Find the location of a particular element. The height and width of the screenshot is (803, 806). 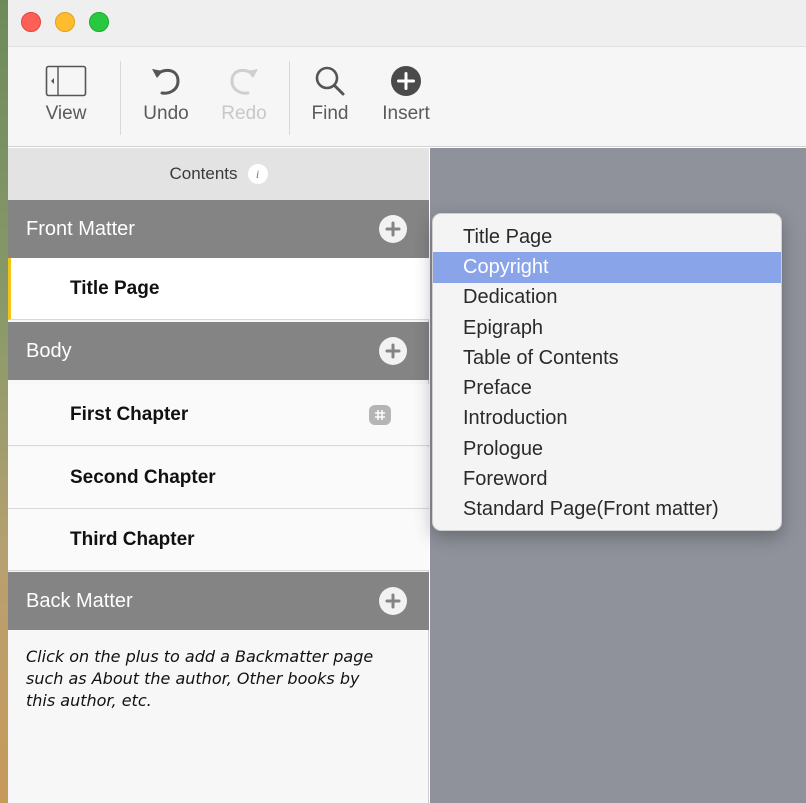

undo-button: Undo is located at coordinates (166, 100).